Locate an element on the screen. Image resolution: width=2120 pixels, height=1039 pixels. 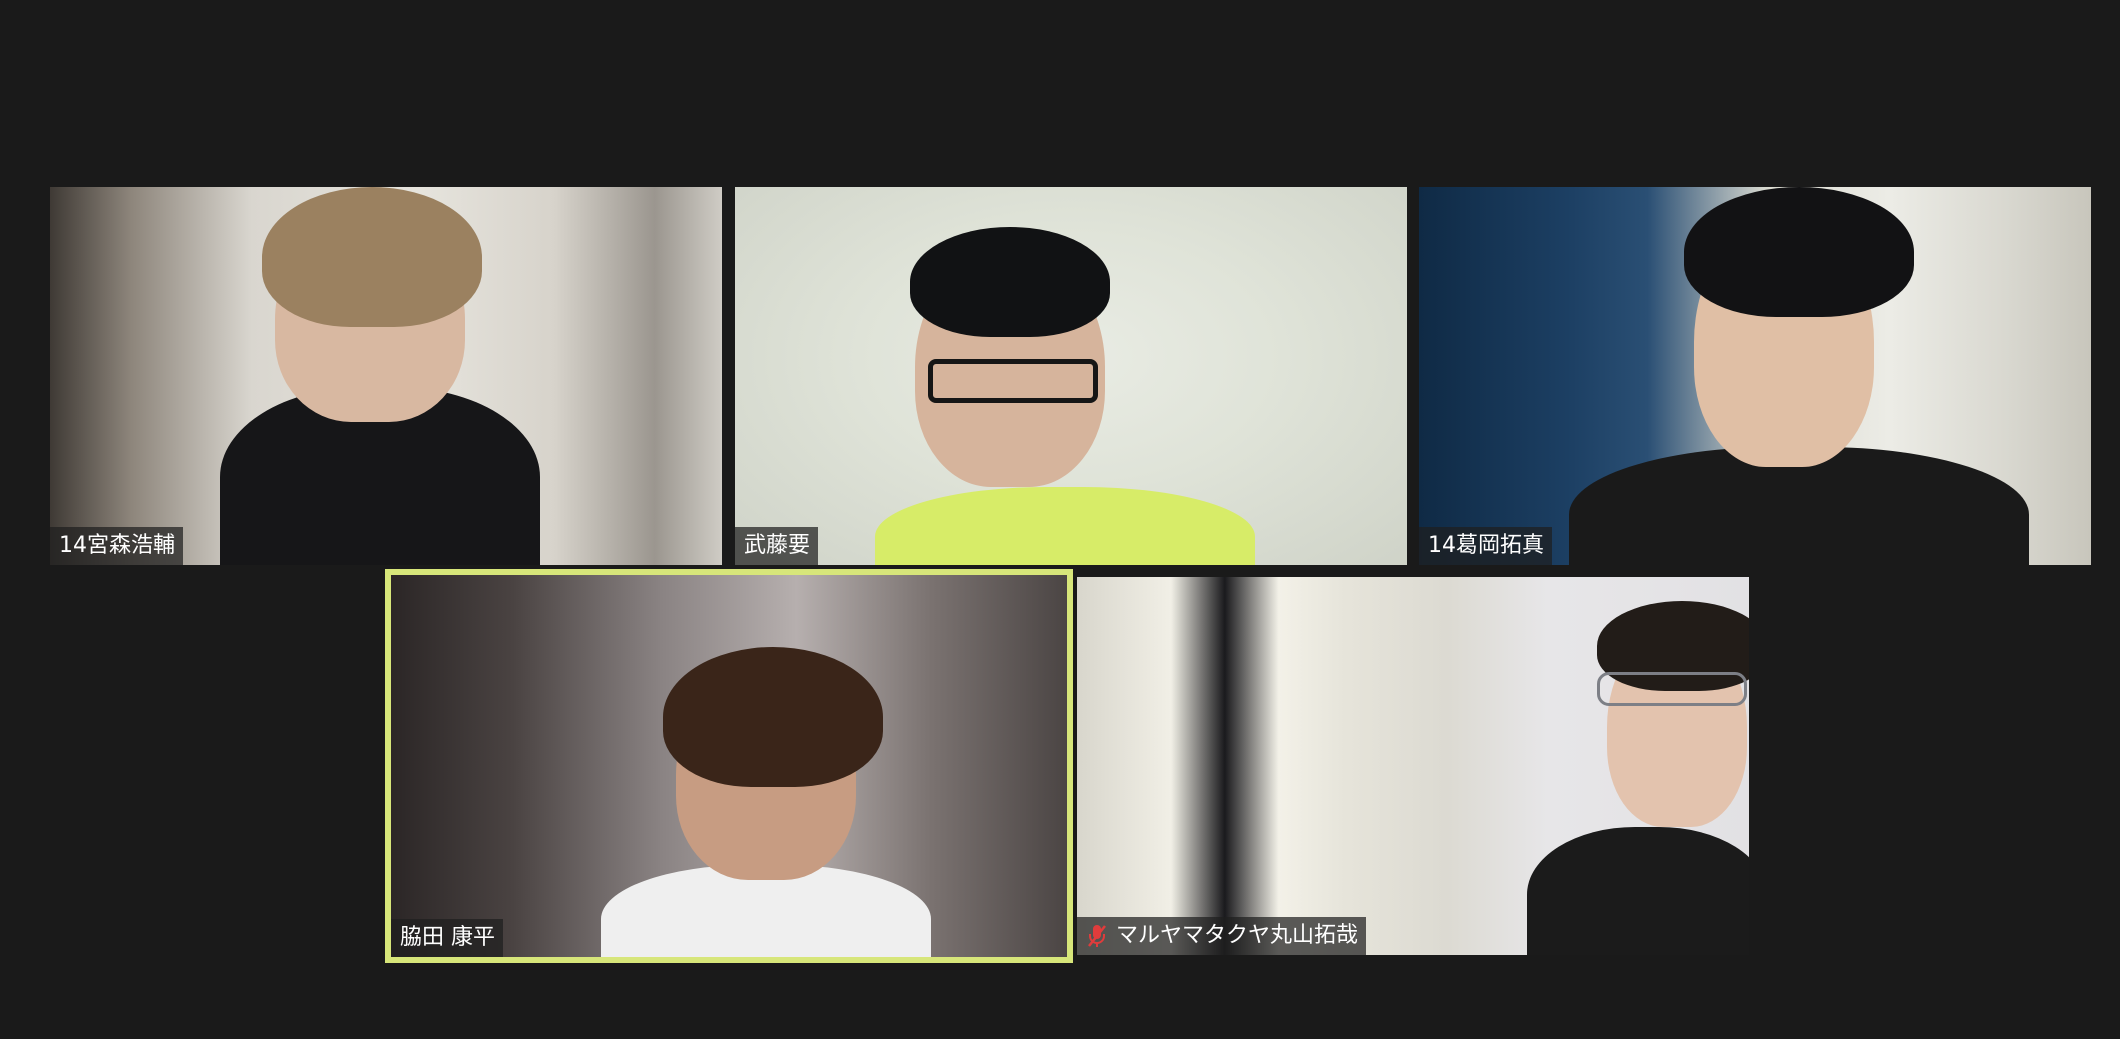
video-tile-participant-4: 脇田 康平 is located at coordinates (729, 766).